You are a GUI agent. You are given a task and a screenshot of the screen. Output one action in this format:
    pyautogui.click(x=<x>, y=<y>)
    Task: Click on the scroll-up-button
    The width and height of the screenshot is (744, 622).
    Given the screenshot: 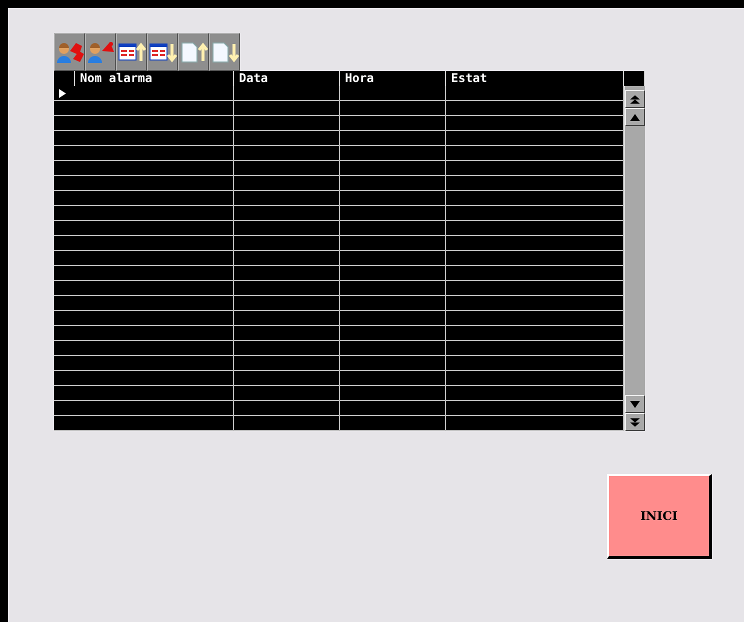 What is the action you would take?
    pyautogui.click(x=635, y=117)
    